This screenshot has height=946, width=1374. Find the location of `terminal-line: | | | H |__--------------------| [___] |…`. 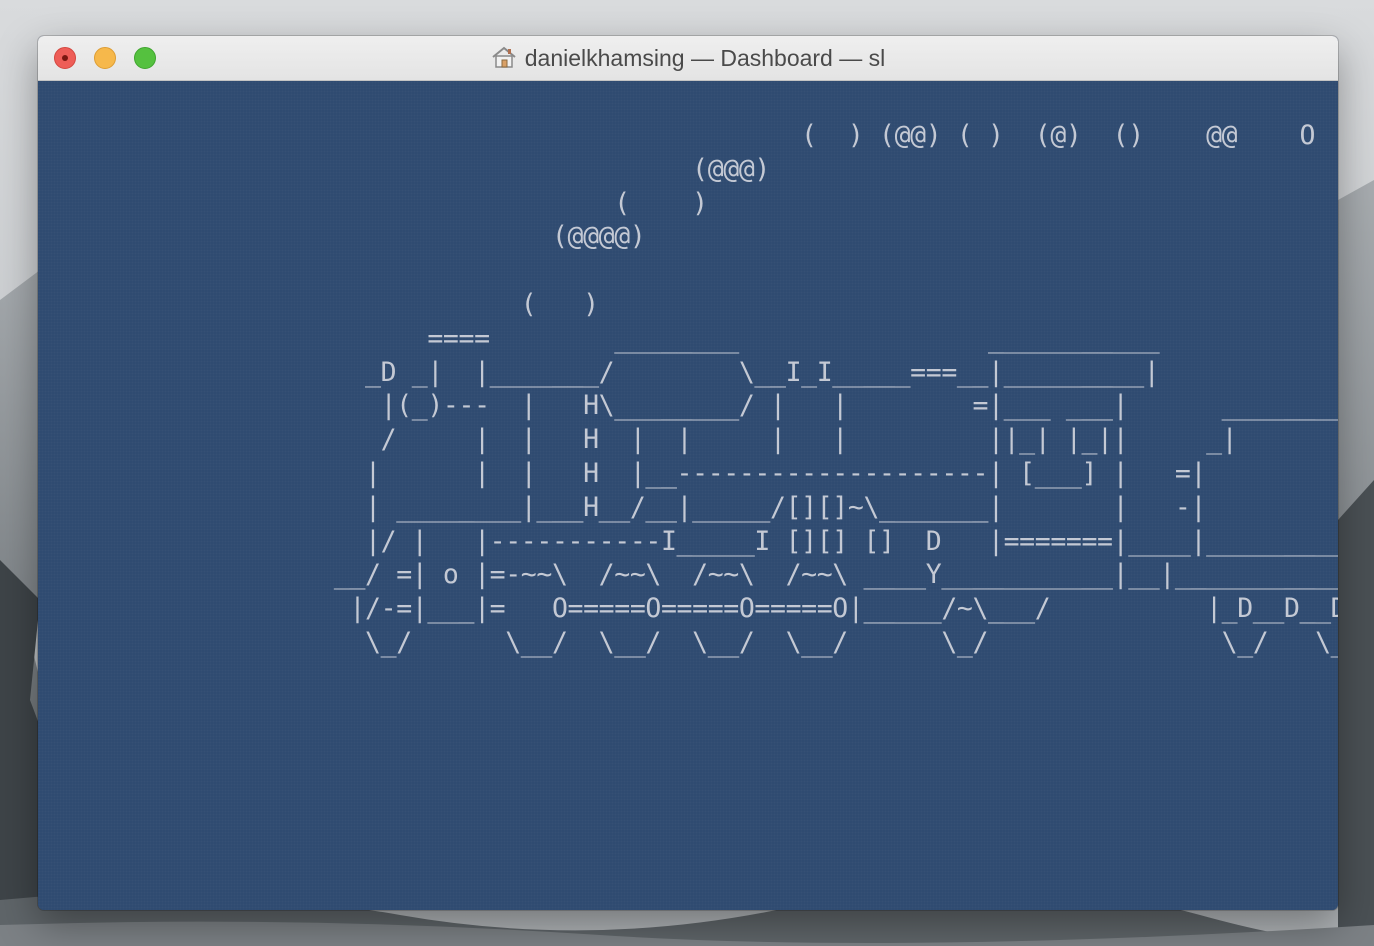

terminal-line: | | | H |__--------------------| [___] |… is located at coordinates (622, 473).